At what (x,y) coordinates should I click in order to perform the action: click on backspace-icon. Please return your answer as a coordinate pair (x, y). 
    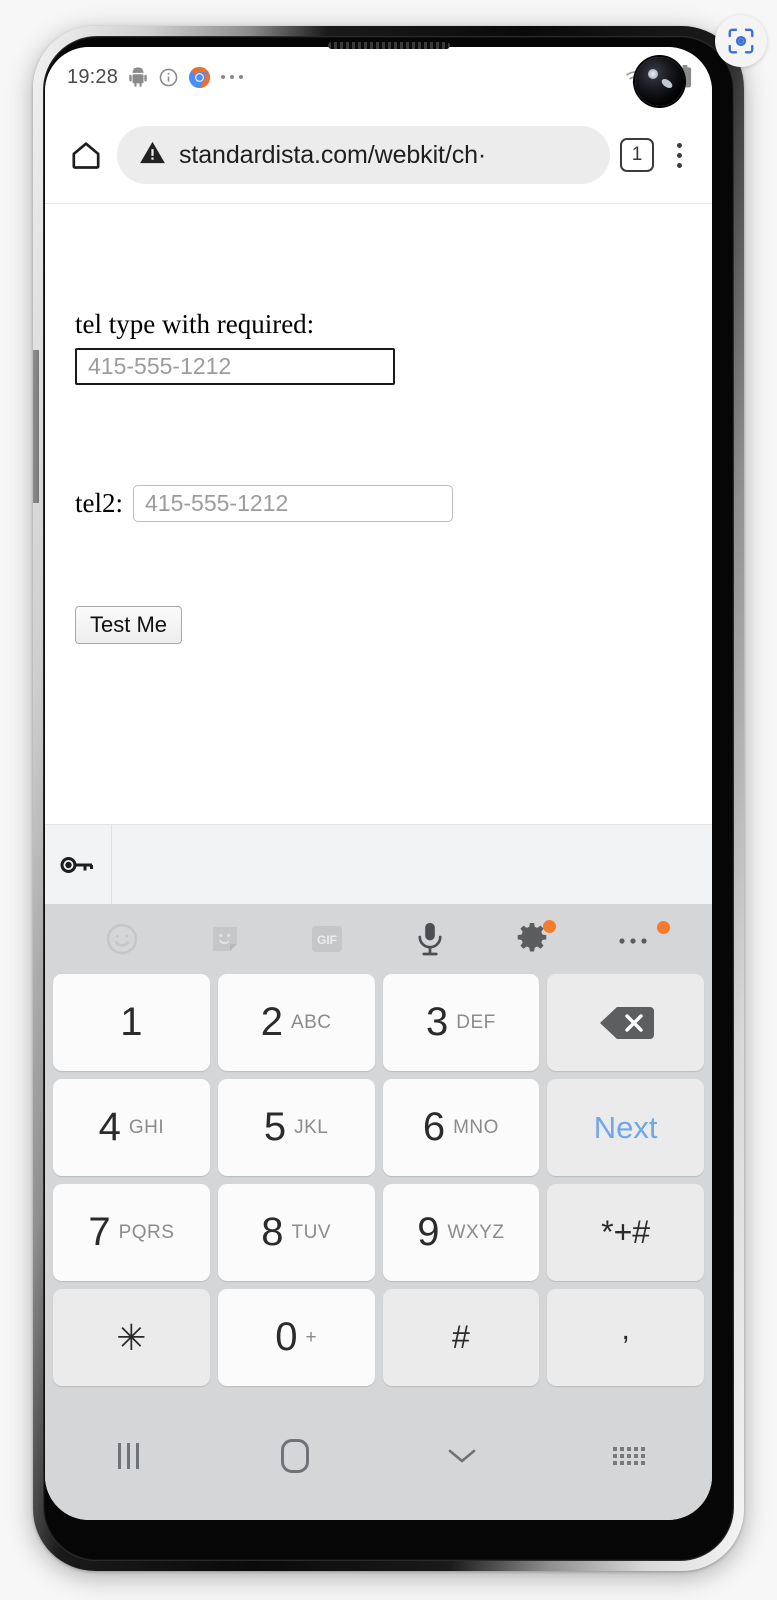
    Looking at the image, I should click on (626, 1022).